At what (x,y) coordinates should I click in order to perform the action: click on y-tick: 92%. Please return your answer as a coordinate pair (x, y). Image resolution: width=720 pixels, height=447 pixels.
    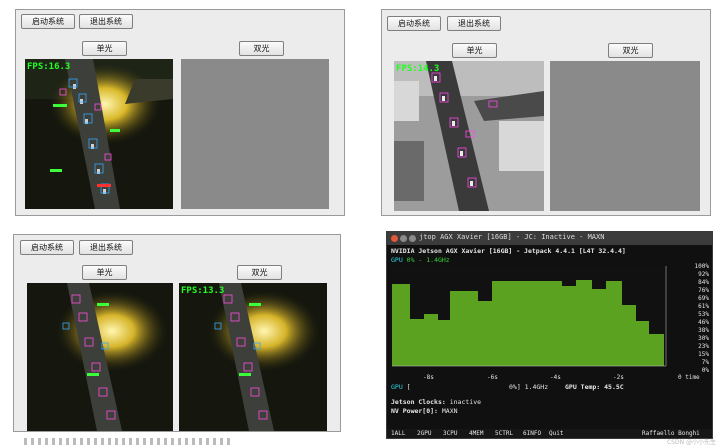
    Looking at the image, I should click on (703, 274).